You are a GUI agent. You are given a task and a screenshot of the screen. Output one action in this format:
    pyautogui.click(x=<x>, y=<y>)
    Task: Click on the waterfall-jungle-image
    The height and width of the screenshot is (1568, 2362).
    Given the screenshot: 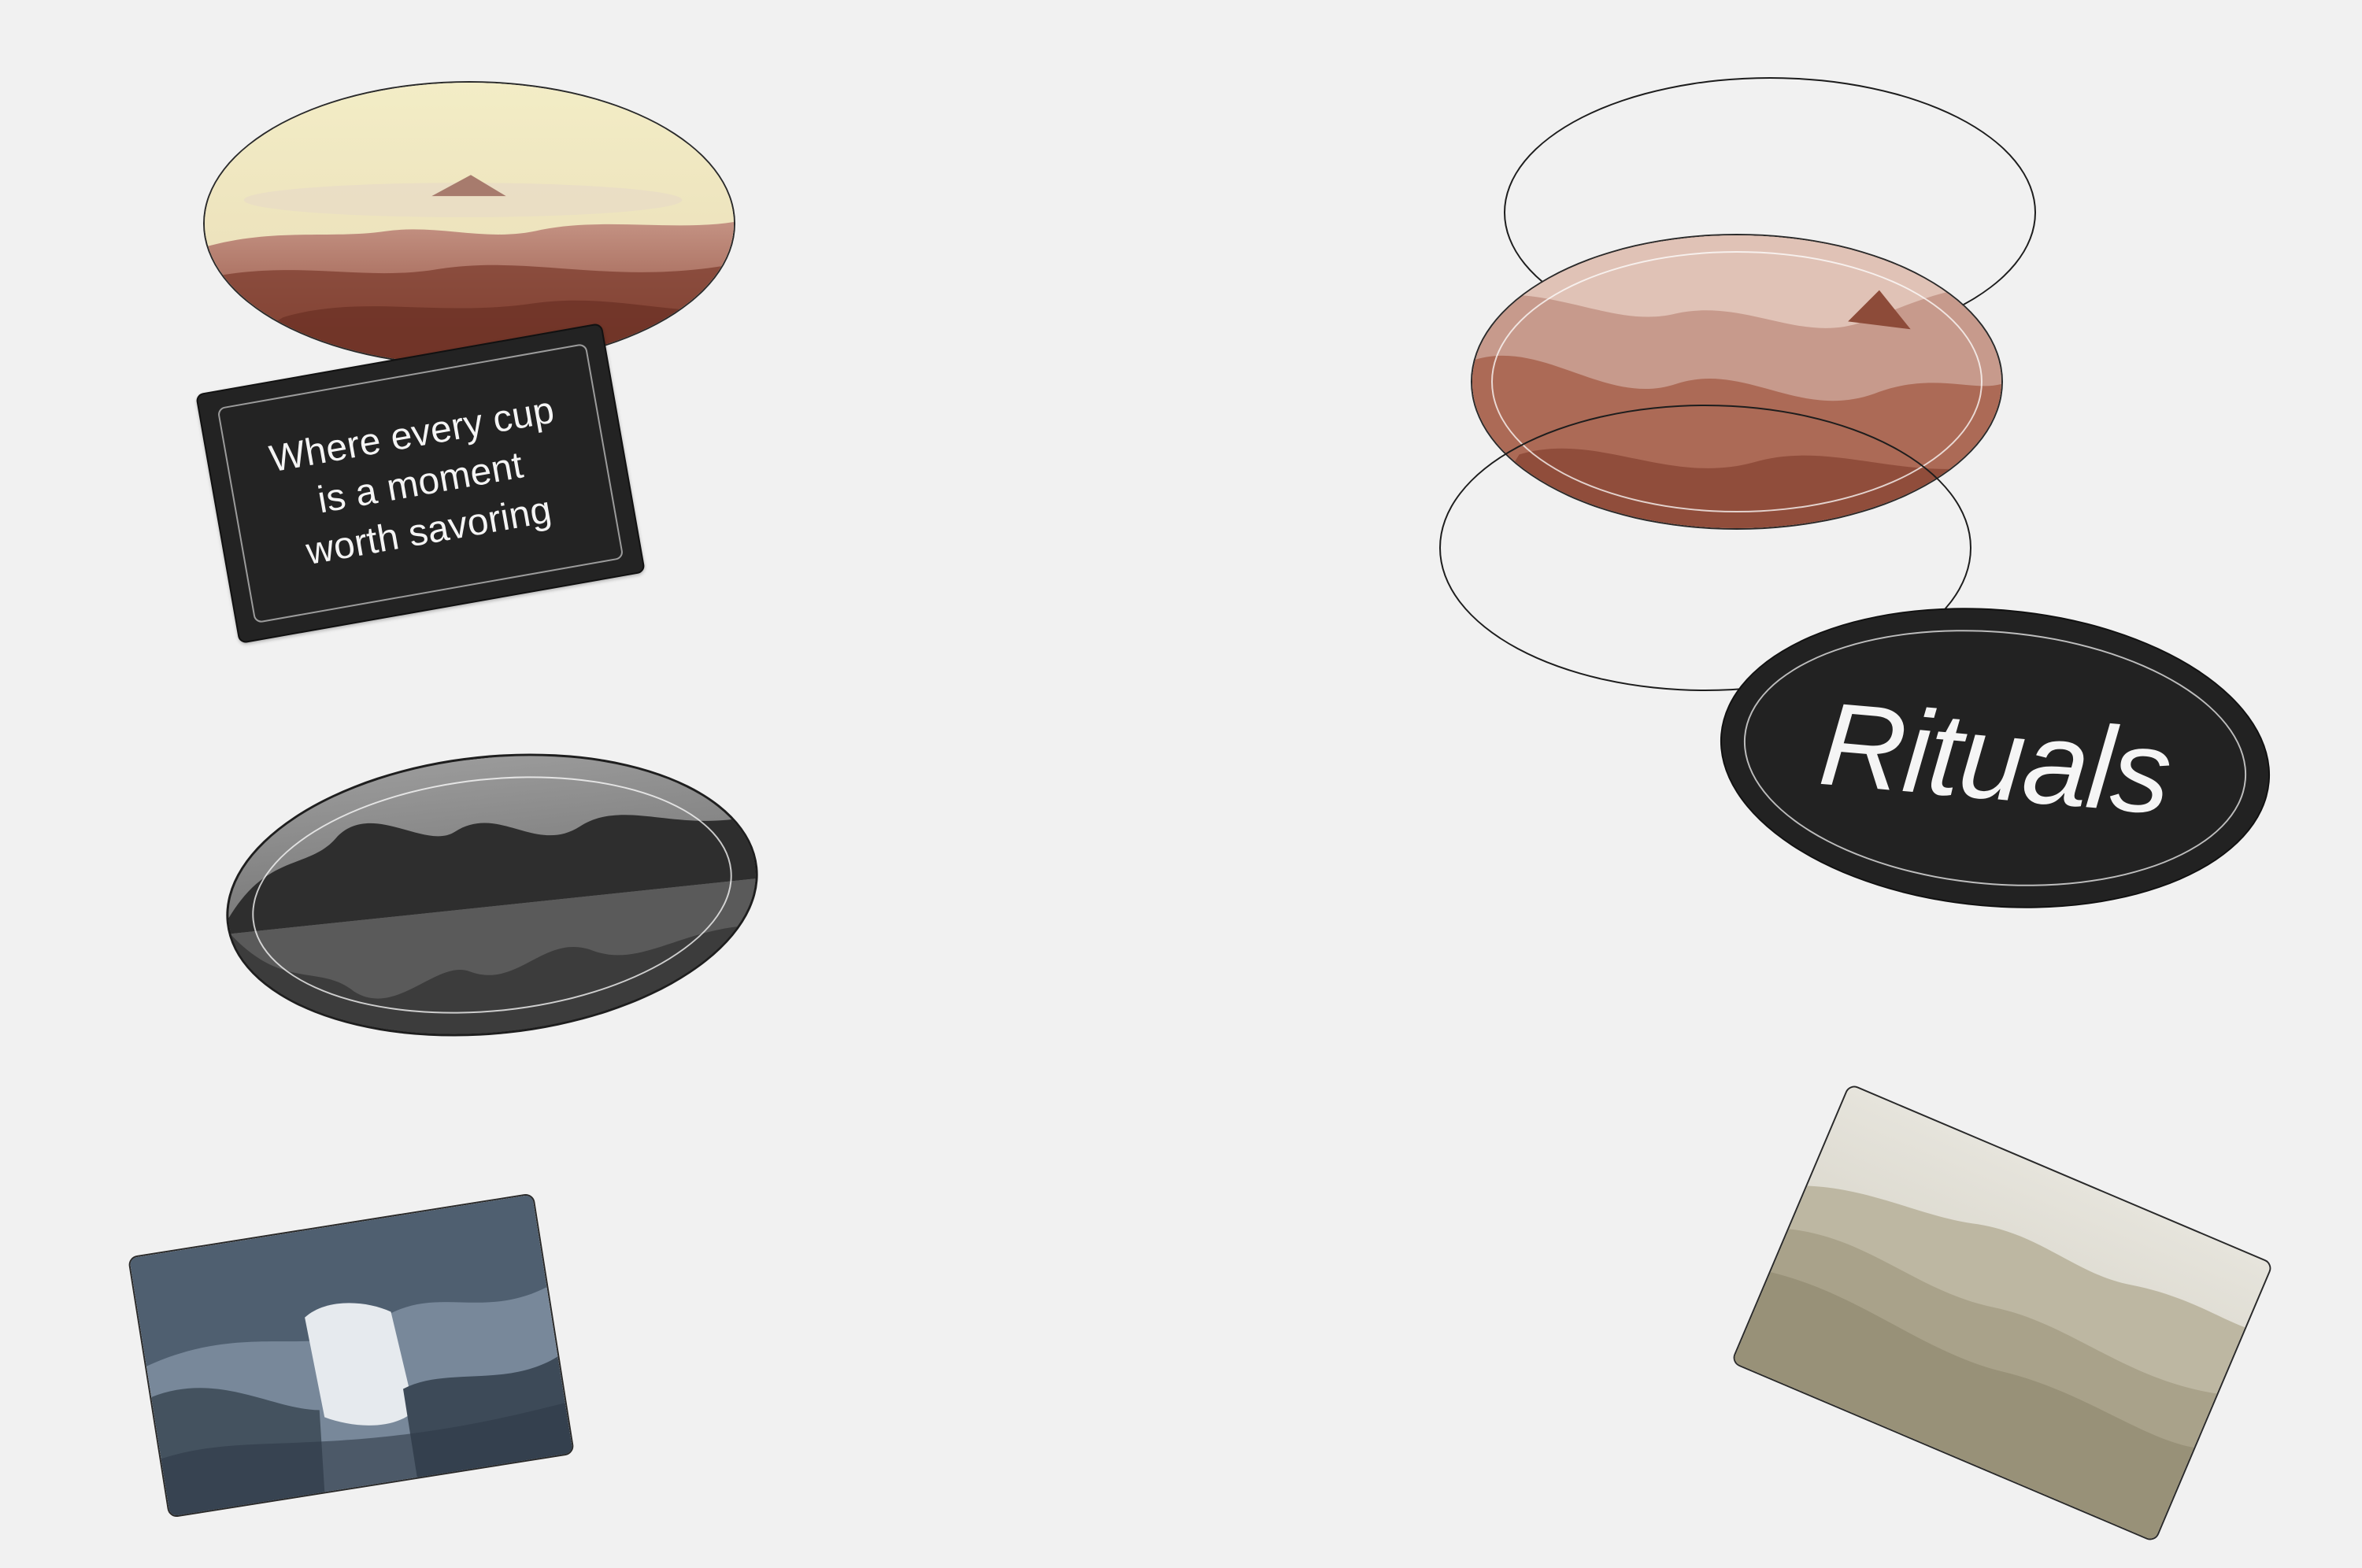 What is the action you would take?
    pyautogui.click(x=351, y=1355)
    